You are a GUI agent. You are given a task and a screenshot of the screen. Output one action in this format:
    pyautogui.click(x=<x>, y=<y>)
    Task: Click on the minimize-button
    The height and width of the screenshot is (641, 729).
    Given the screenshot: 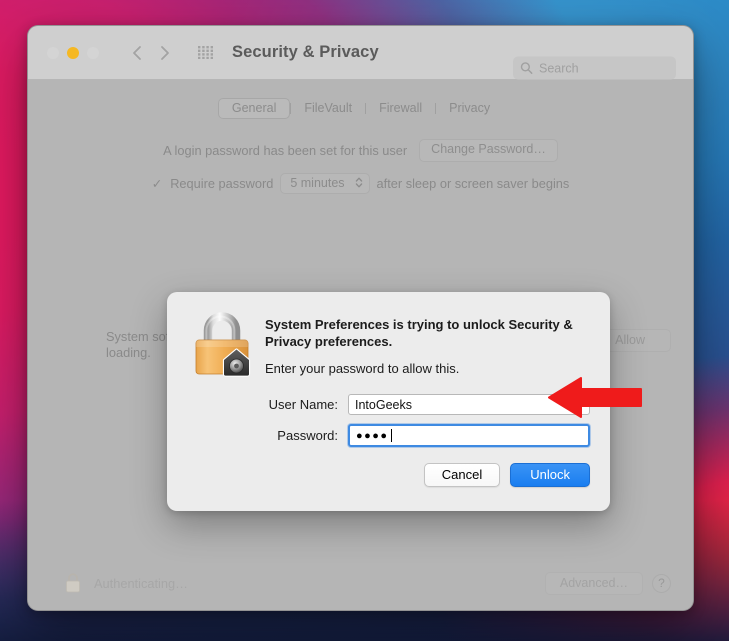 What is the action you would take?
    pyautogui.click(x=73, y=52)
    